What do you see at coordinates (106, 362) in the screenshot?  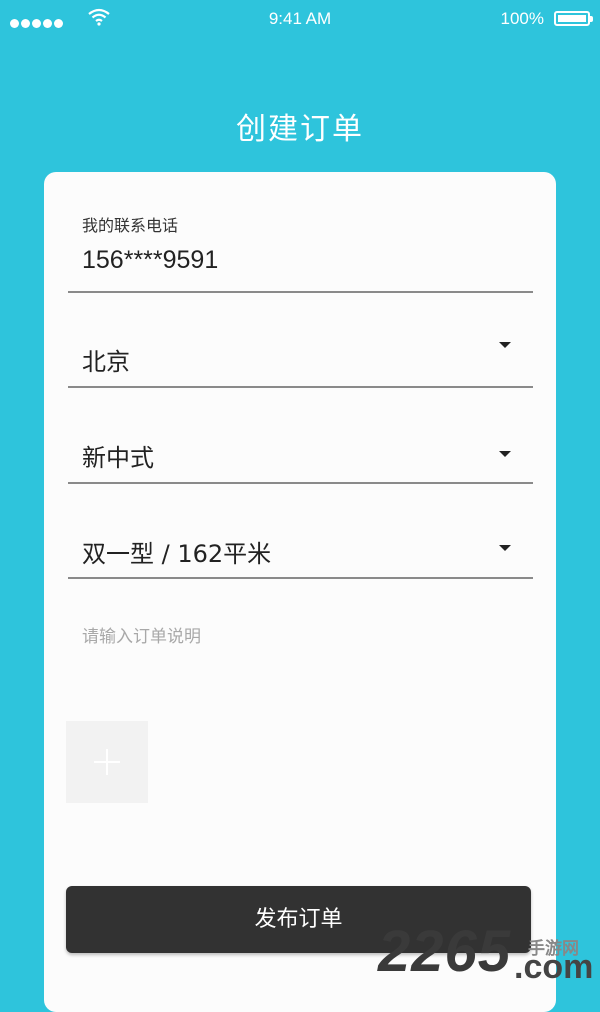 I see `city-value: 北京` at bounding box center [106, 362].